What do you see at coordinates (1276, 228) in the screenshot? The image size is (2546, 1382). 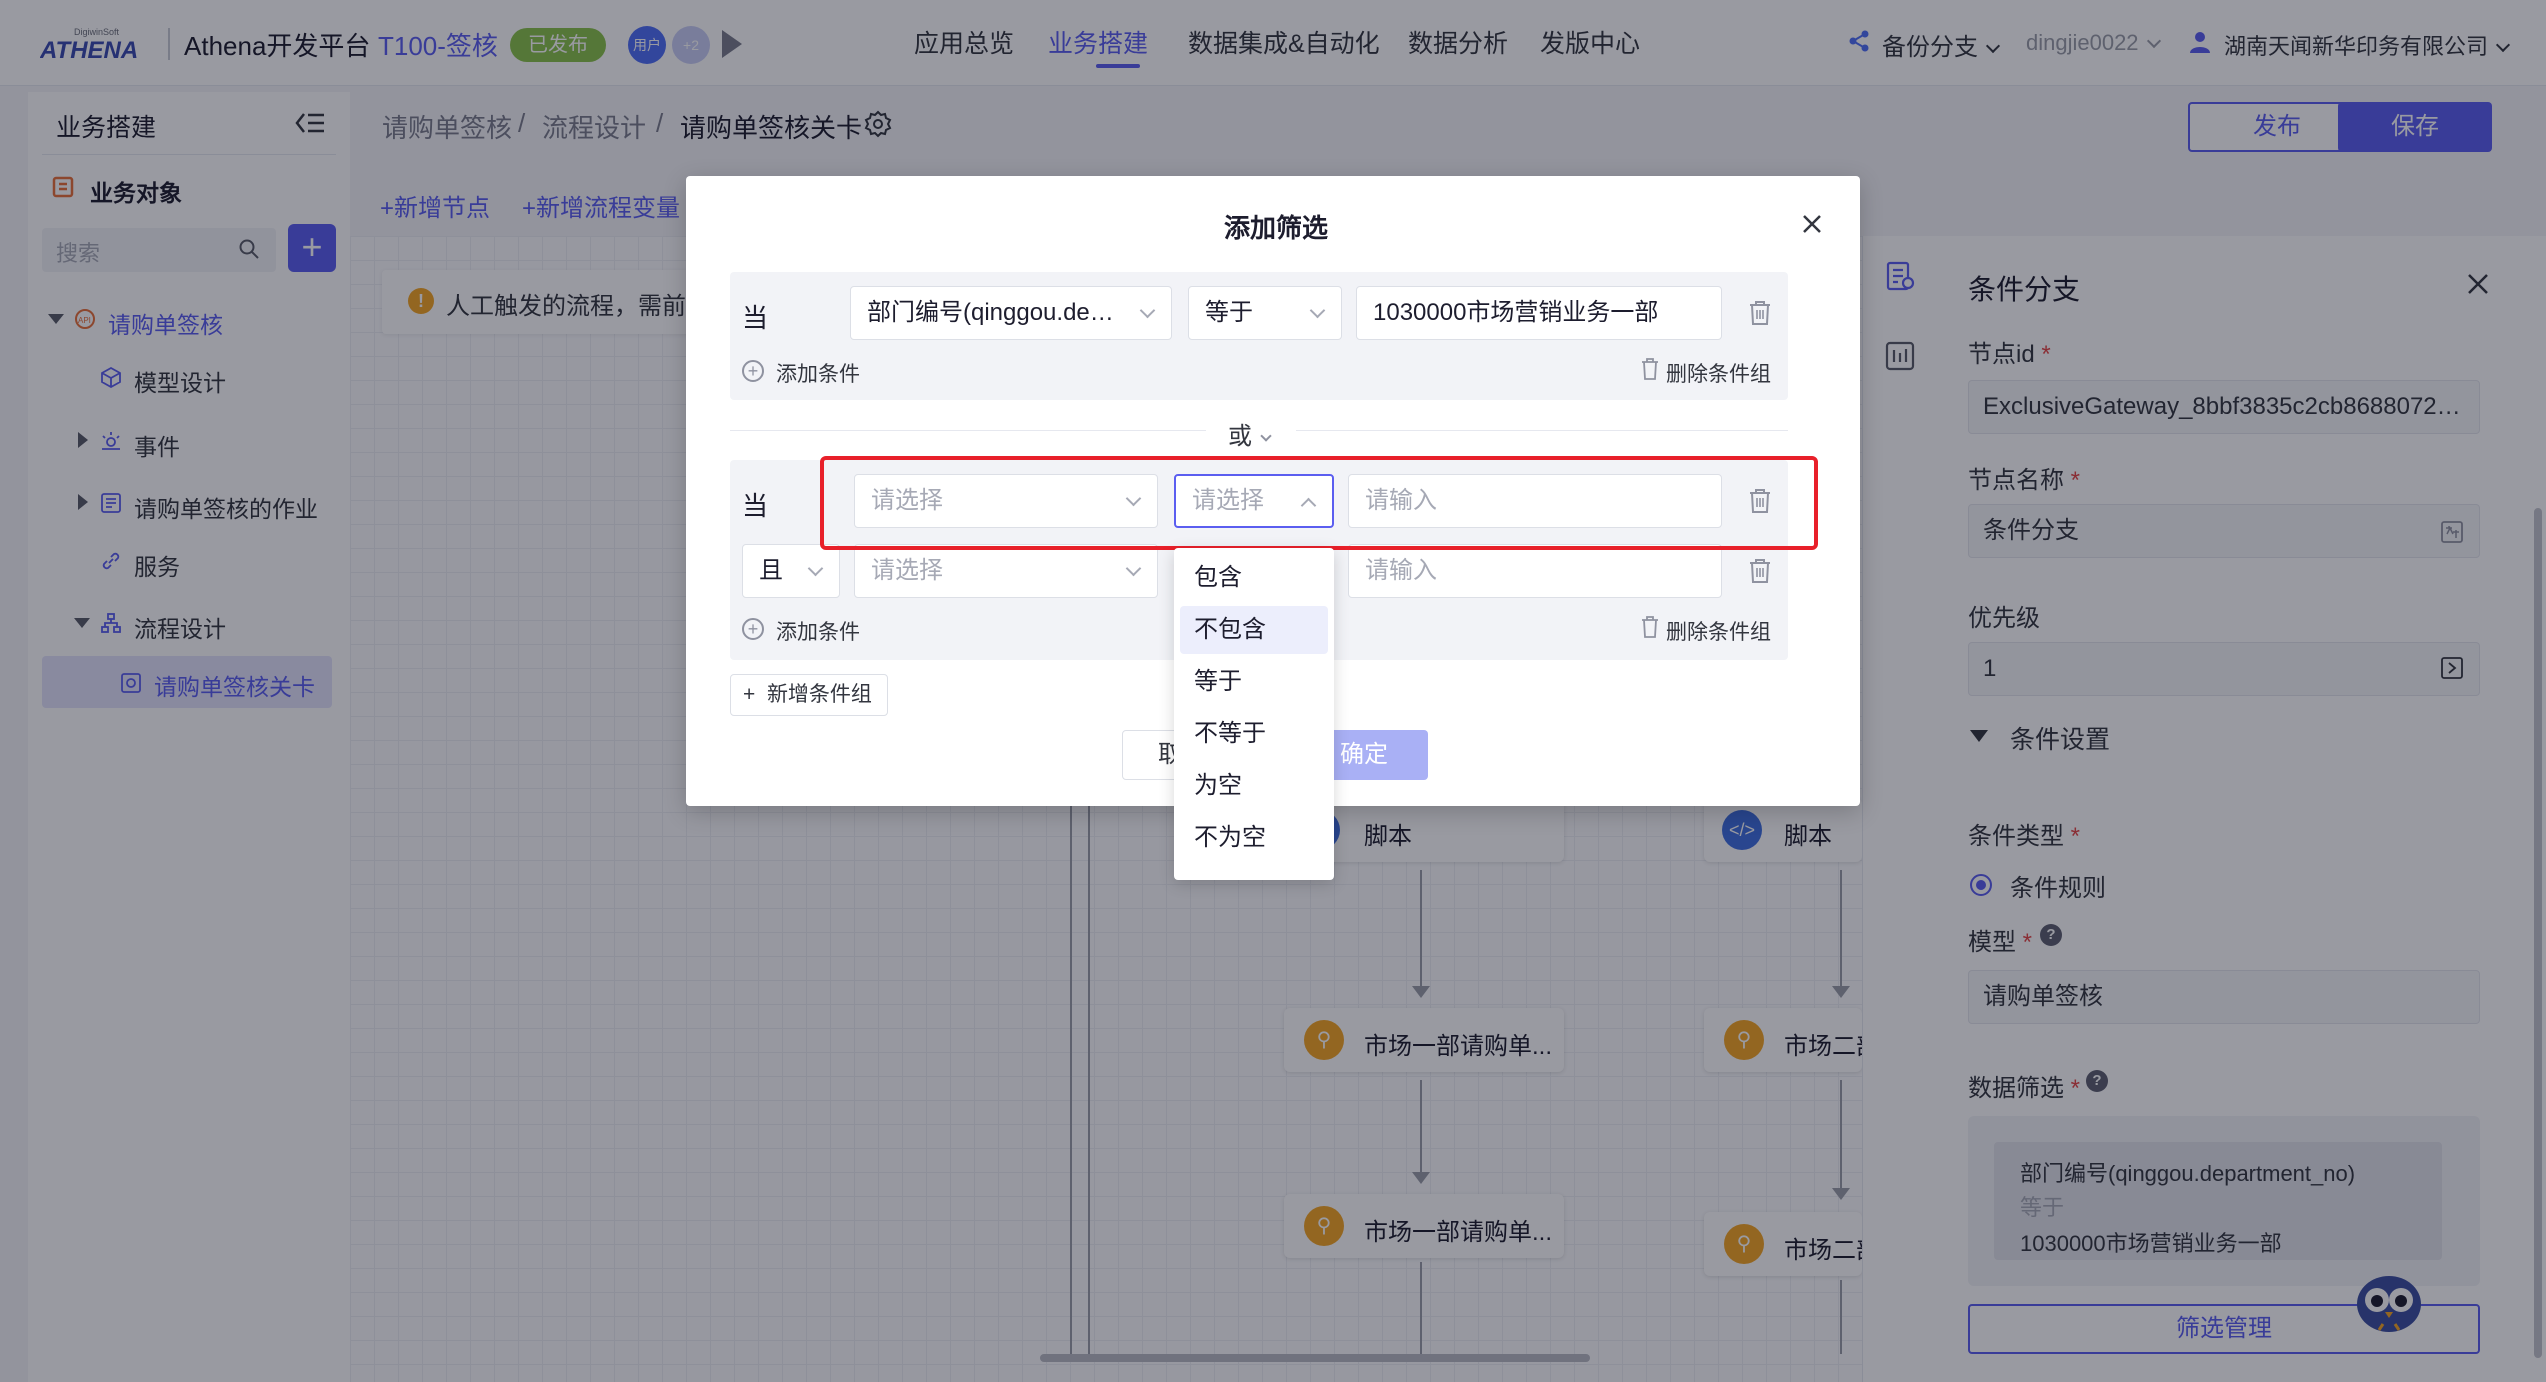 I see `dialog-title: 添加筛选` at bounding box center [1276, 228].